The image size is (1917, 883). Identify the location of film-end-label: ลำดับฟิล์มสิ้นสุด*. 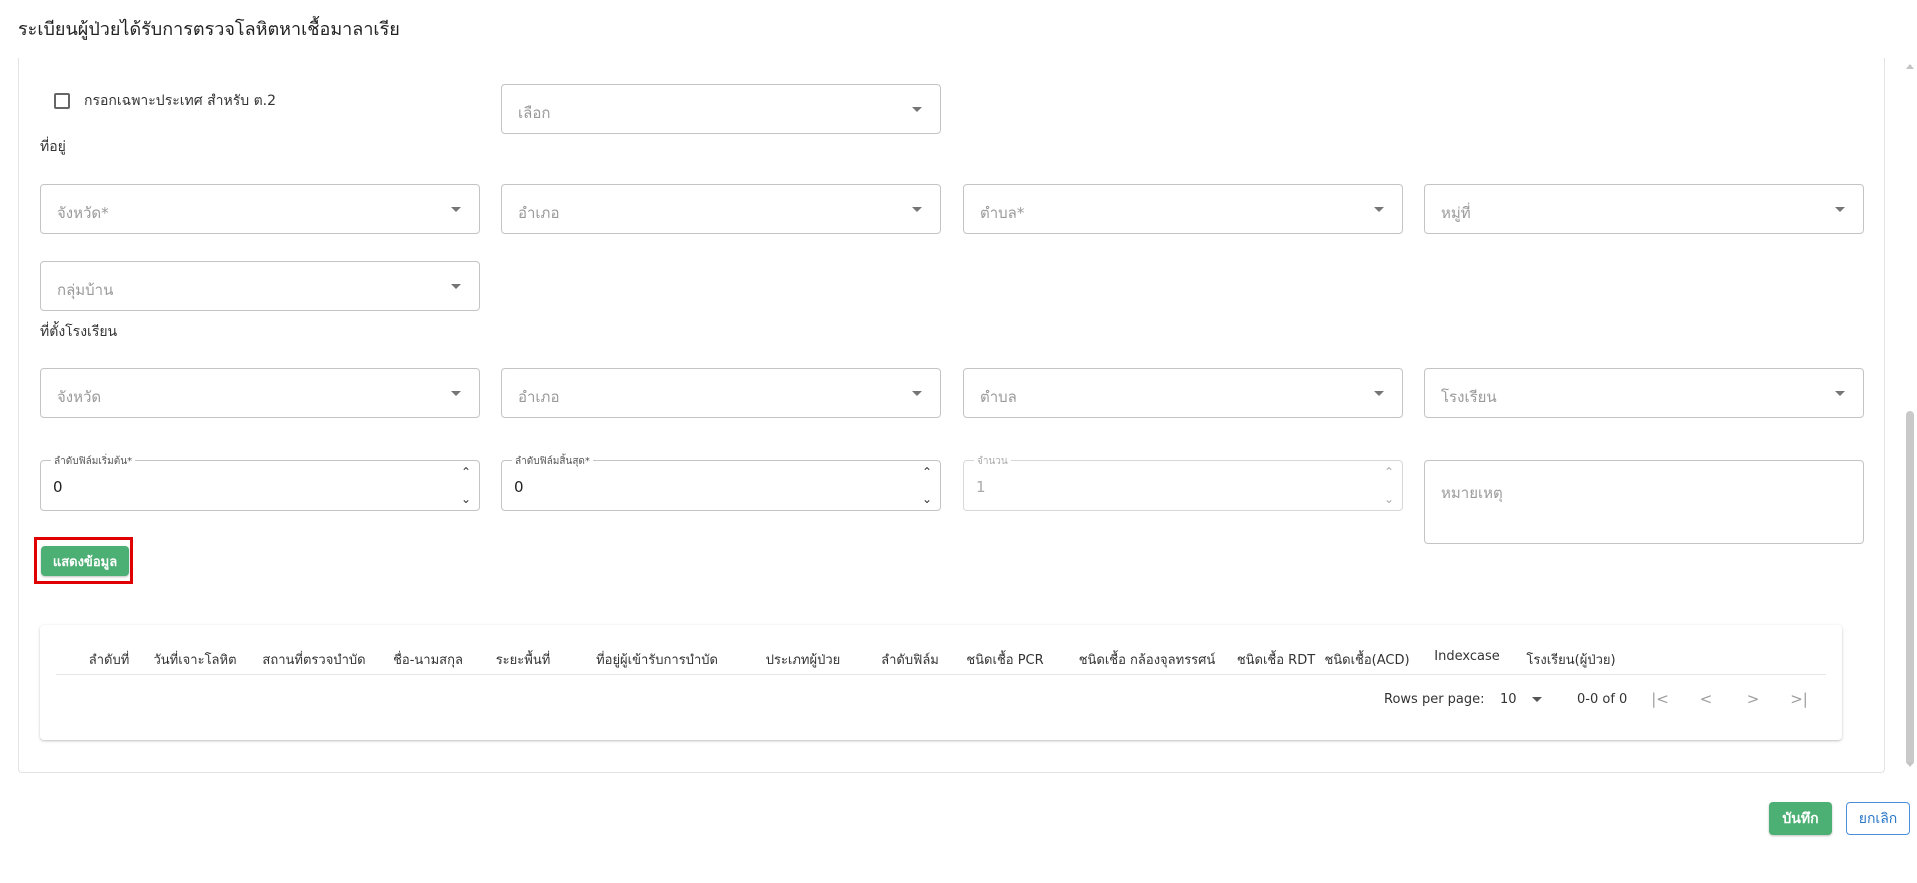
(552, 461).